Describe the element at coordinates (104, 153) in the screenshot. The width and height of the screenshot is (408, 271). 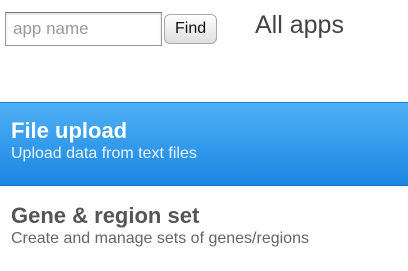
I see `app-item-description: Upload data from text files` at that location.